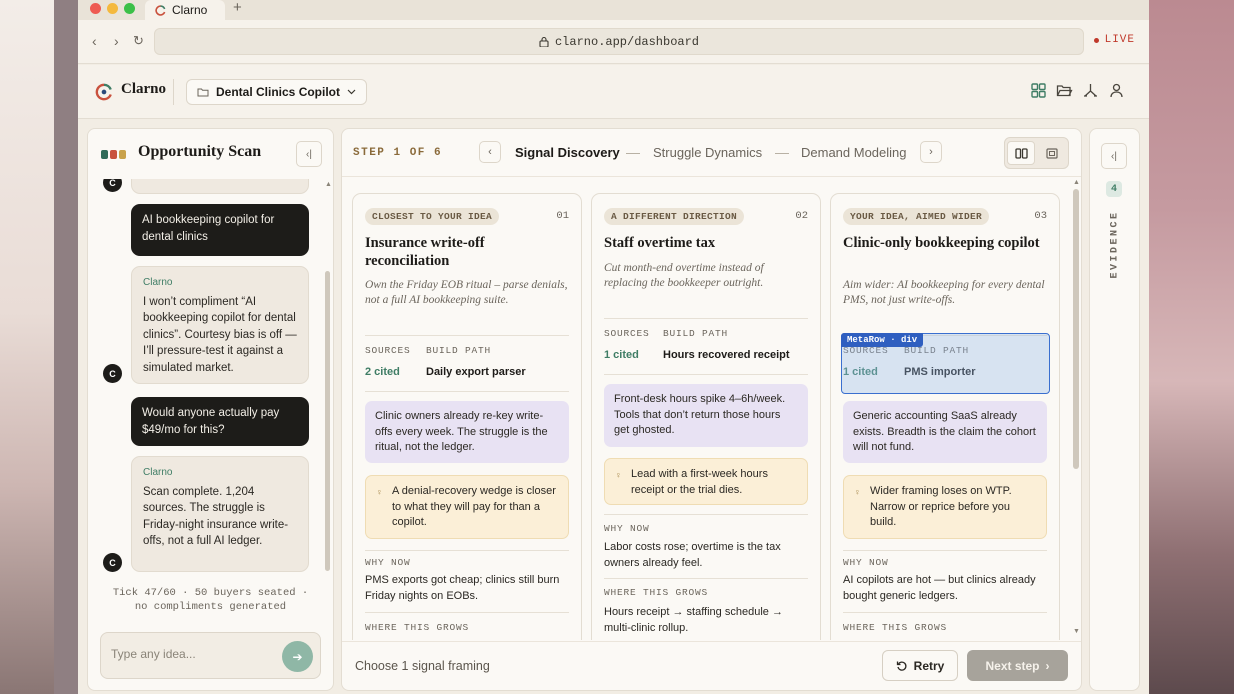 Image resolution: width=1234 pixels, height=694 pixels. I want to click on build-path-label: BUILD PATH, so click(459, 350).